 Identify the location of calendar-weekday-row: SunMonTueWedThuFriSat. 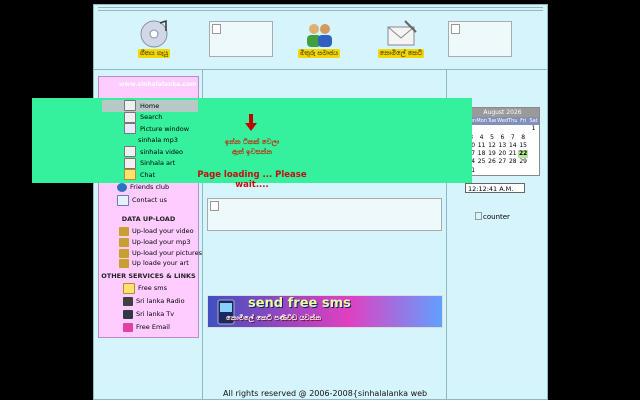
(502, 121).